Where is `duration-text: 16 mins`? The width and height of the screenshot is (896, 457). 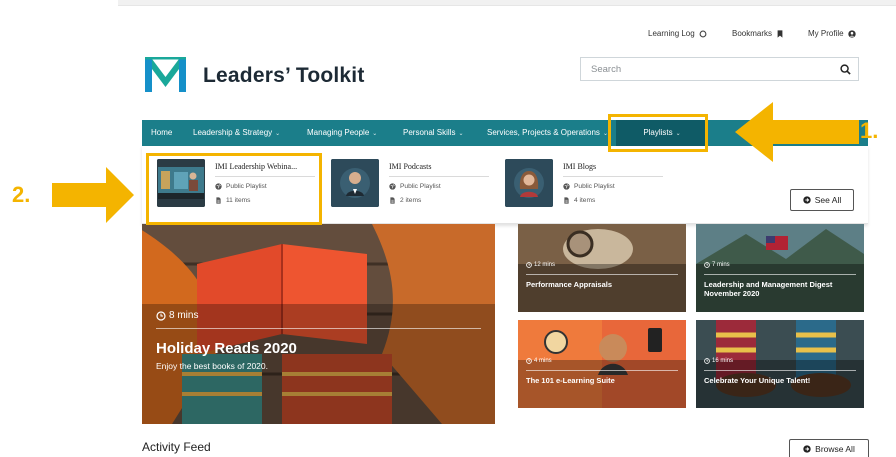 duration-text: 16 mins is located at coordinates (723, 361).